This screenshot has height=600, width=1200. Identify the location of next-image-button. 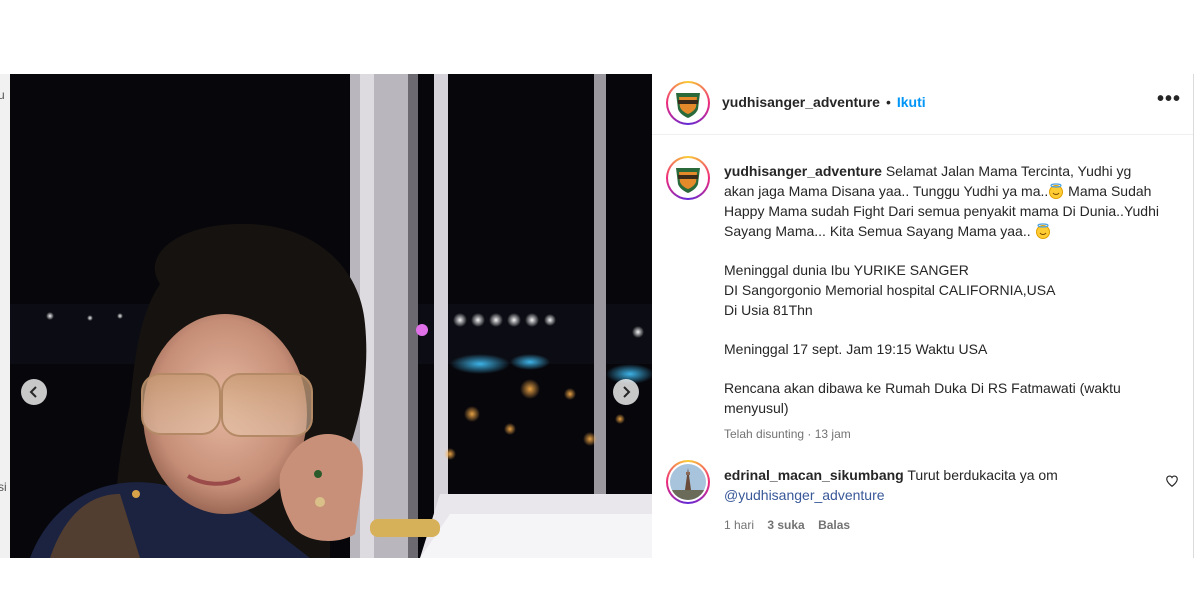
(626, 392).